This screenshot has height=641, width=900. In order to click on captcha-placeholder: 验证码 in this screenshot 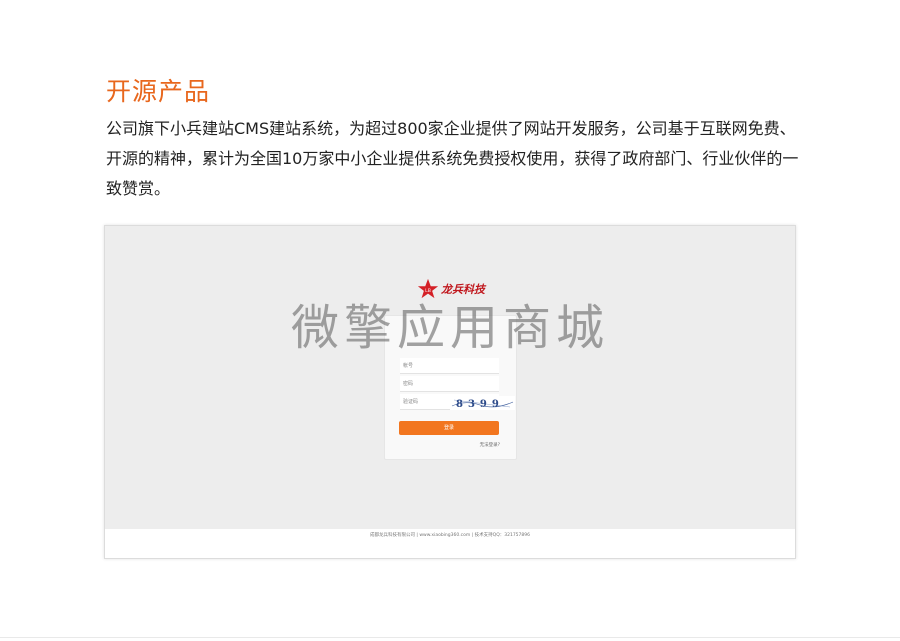, I will do `click(411, 402)`.